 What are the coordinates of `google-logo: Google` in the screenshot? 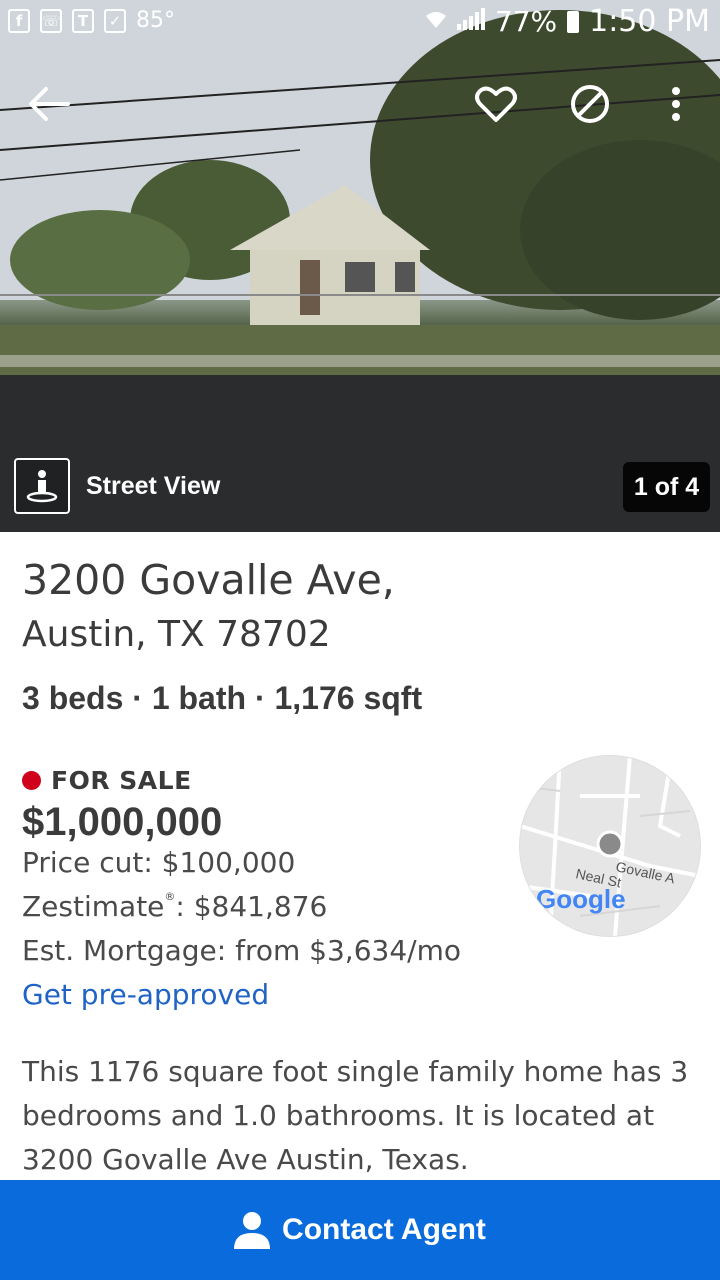 It's located at (581, 899).